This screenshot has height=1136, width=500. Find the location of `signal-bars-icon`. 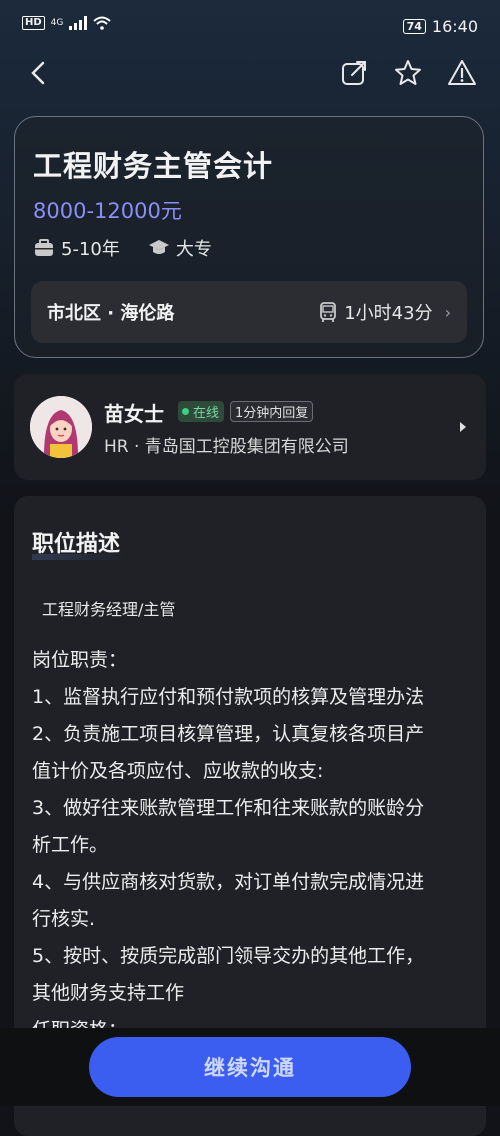

signal-bars-icon is located at coordinates (78, 23).